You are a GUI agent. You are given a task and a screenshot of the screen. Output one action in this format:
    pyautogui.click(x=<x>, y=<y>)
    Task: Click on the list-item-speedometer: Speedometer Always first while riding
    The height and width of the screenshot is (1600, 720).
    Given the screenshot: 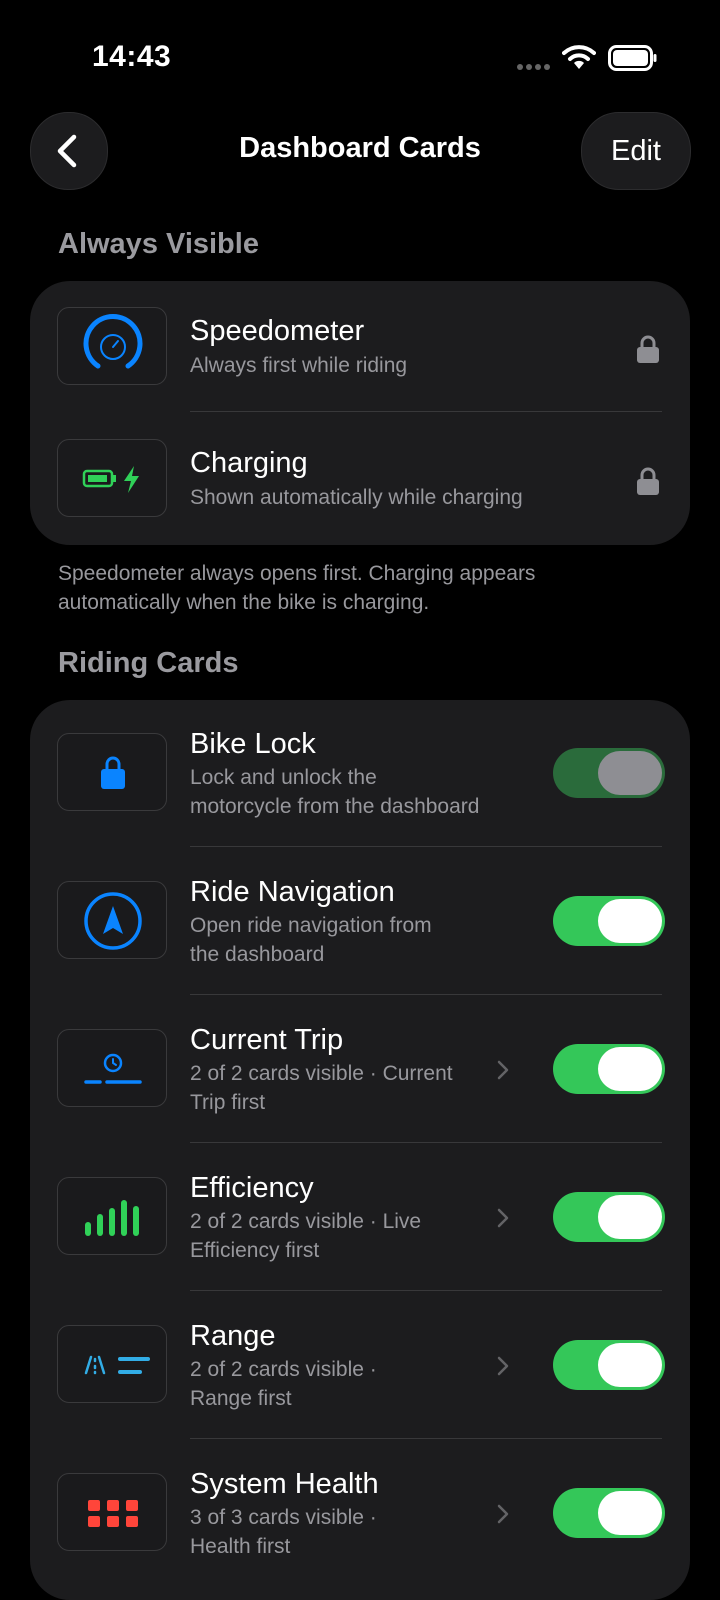 What is the action you would take?
    pyautogui.click(x=360, y=347)
    